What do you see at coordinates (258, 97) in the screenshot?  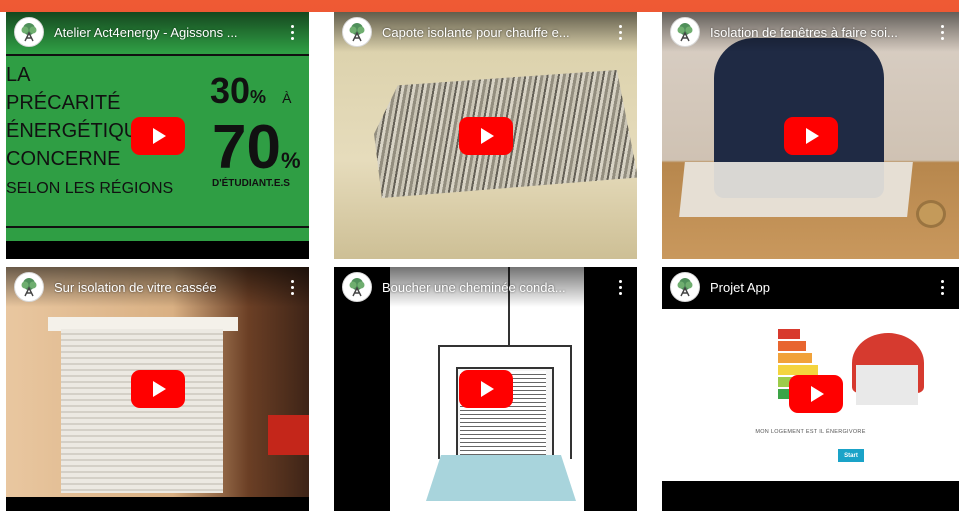 I see `poster-pct-1-unit: %` at bounding box center [258, 97].